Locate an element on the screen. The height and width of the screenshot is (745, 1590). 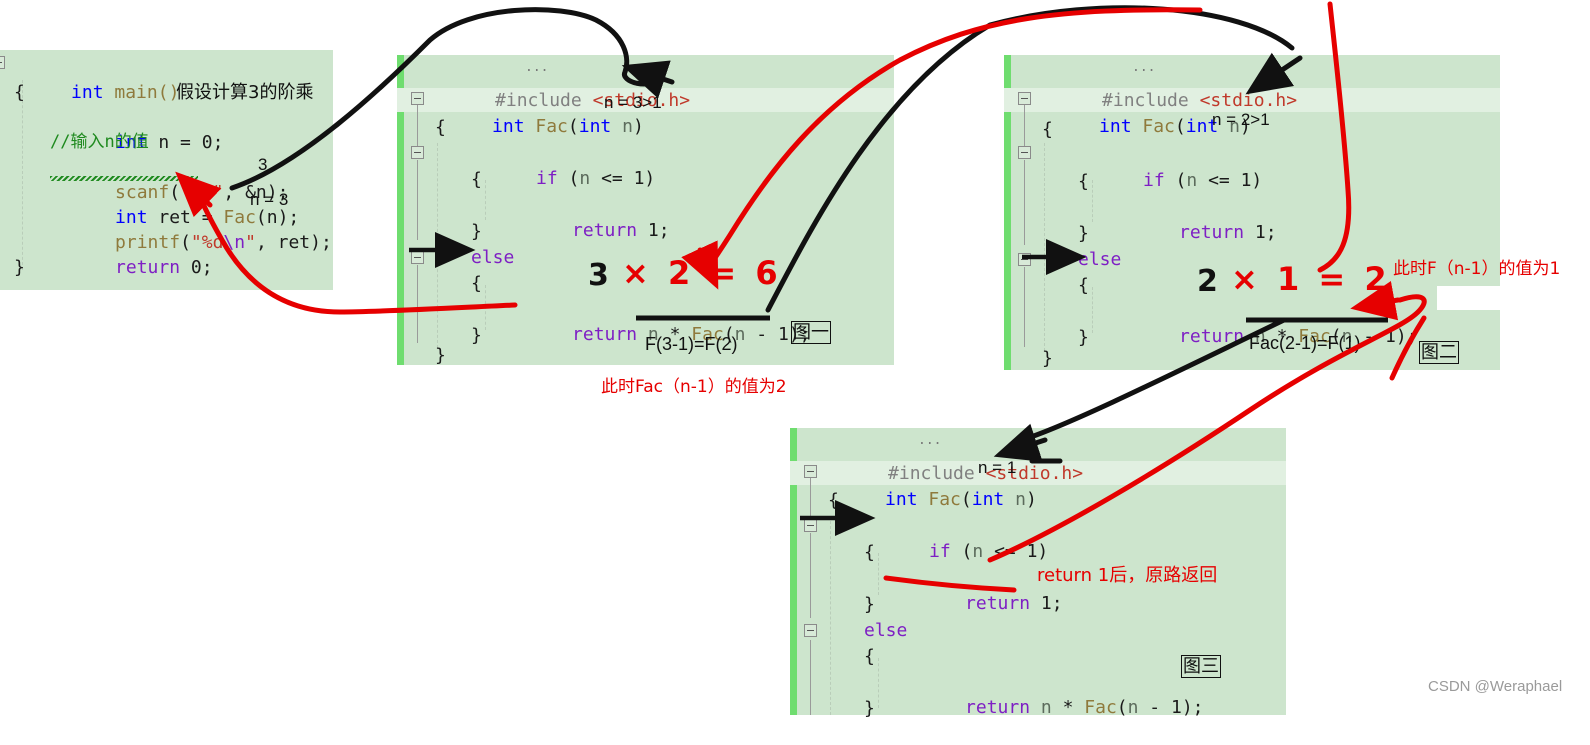
annotation-scanf-value: 3 is located at coordinates (263, 164).